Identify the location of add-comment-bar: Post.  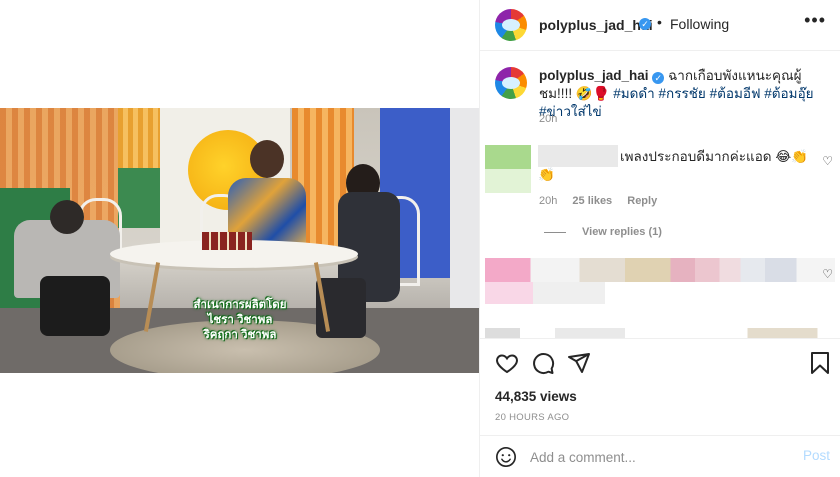
(660, 456).